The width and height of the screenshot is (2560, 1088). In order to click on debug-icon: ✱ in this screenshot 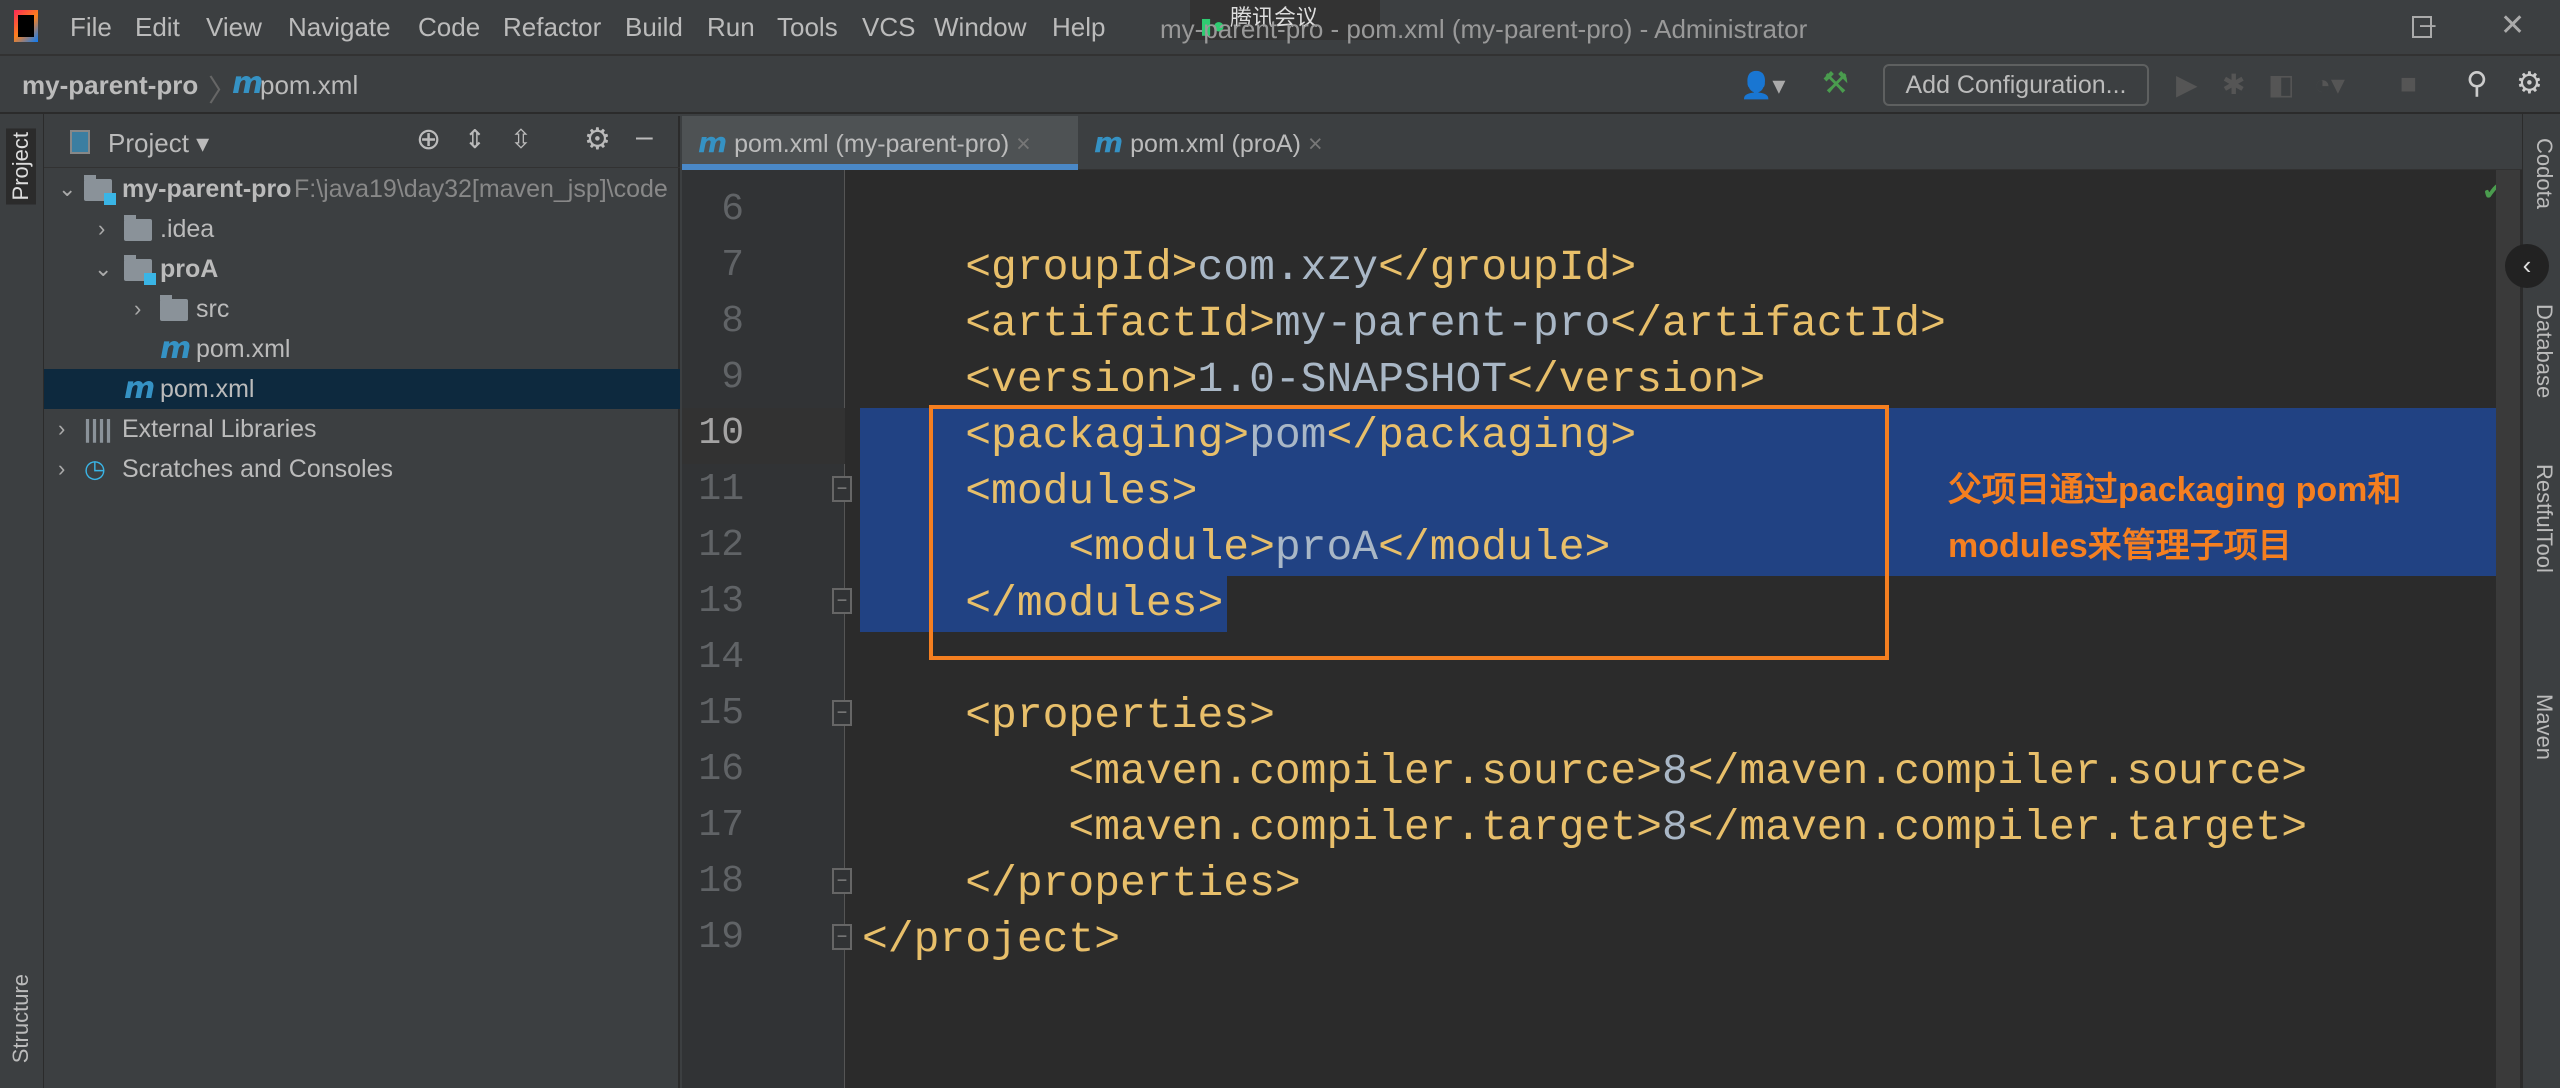, I will do `click(2233, 84)`.